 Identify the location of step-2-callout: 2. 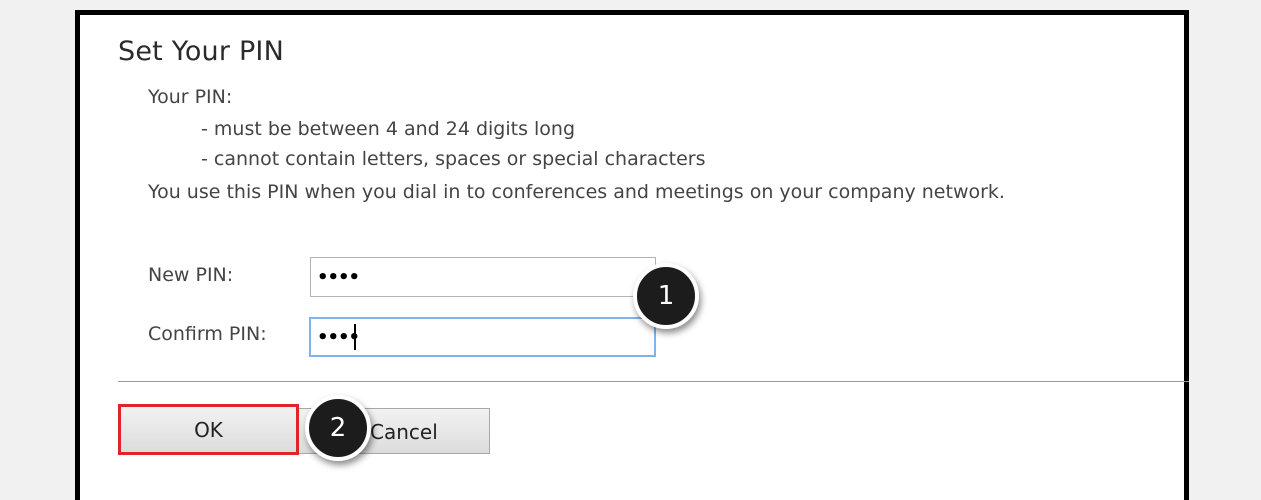
(338, 428).